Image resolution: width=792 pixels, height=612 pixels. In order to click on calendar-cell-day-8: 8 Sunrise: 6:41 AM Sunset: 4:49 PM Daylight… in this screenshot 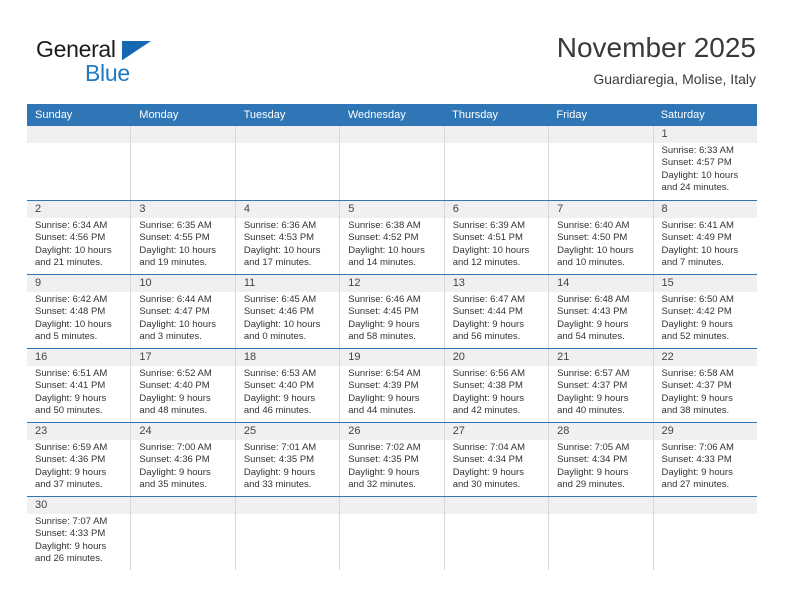, I will do `click(705, 237)`.